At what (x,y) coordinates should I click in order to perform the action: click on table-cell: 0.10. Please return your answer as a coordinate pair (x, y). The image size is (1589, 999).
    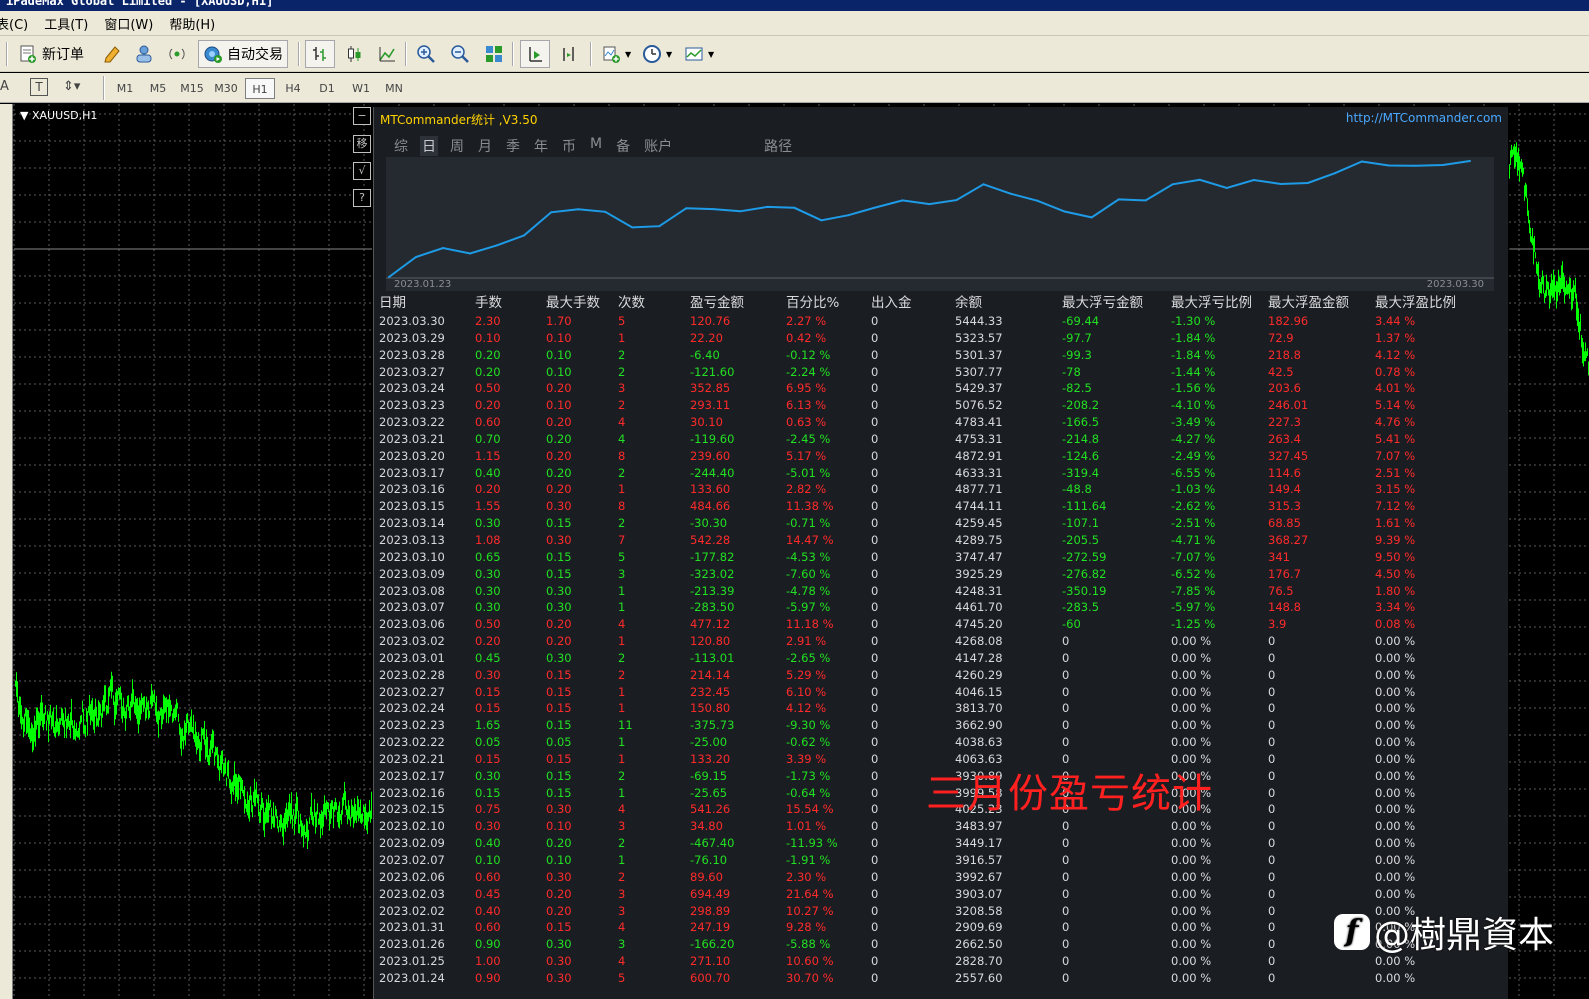
    Looking at the image, I should click on (488, 337).